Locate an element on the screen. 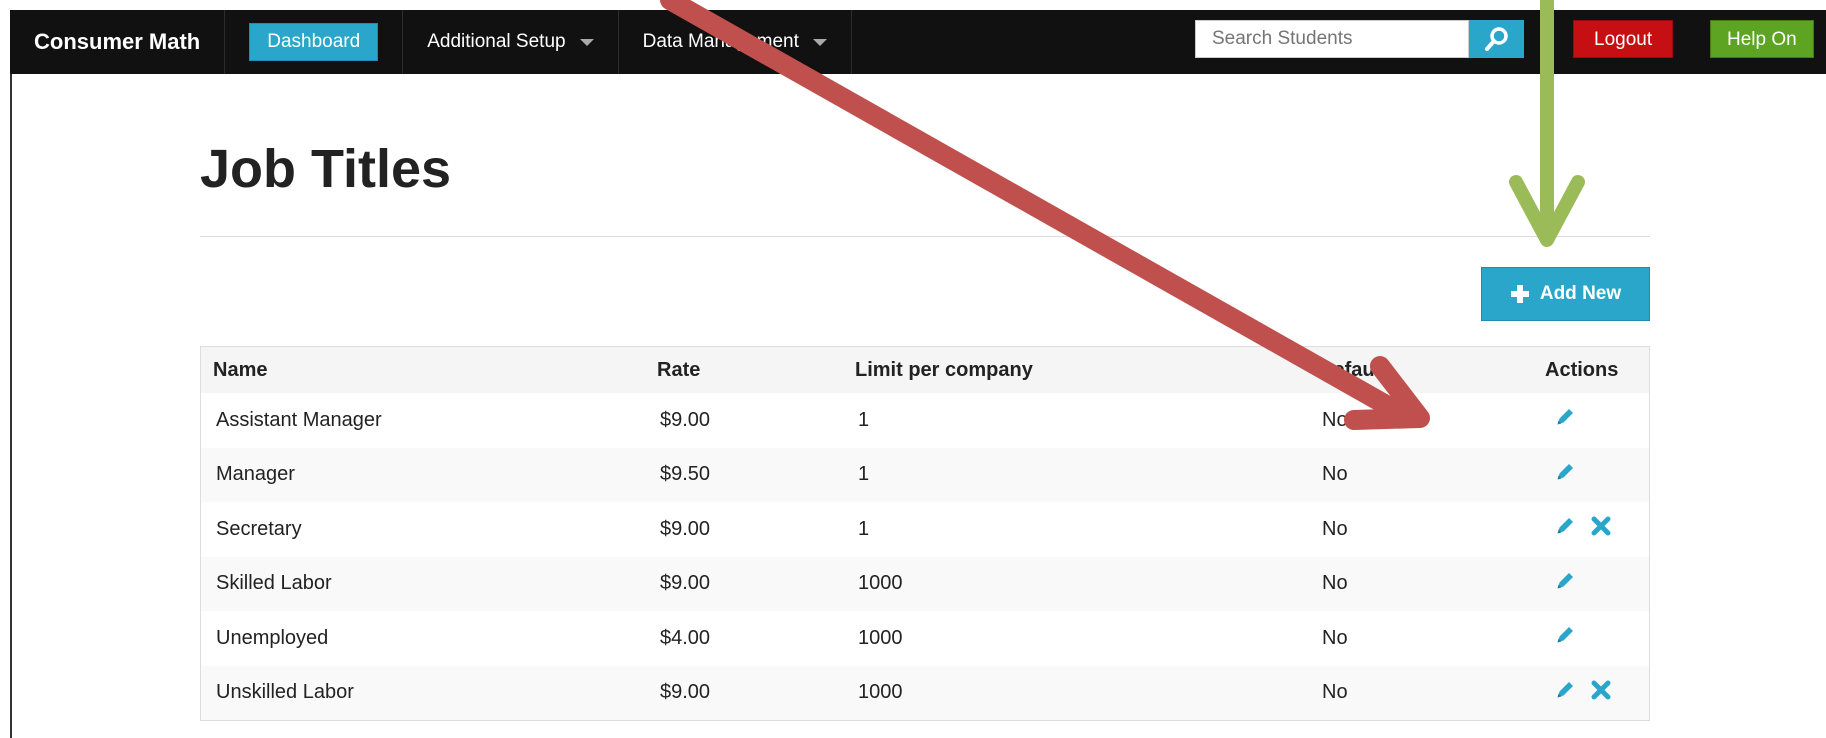 This screenshot has height=738, width=1826. nav-data-management: Data Management is located at coordinates (735, 42).